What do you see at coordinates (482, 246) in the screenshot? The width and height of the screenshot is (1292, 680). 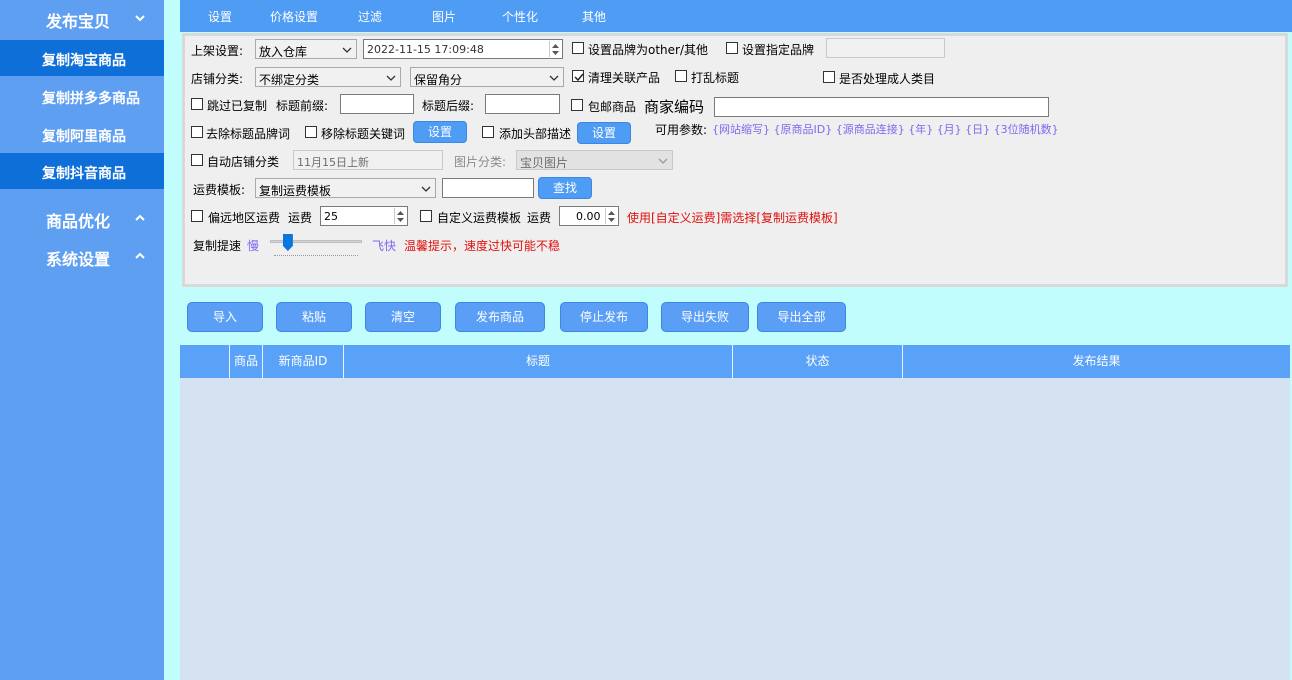 I see `speed-tip: 温馨提示，速度过快可能不稳` at bounding box center [482, 246].